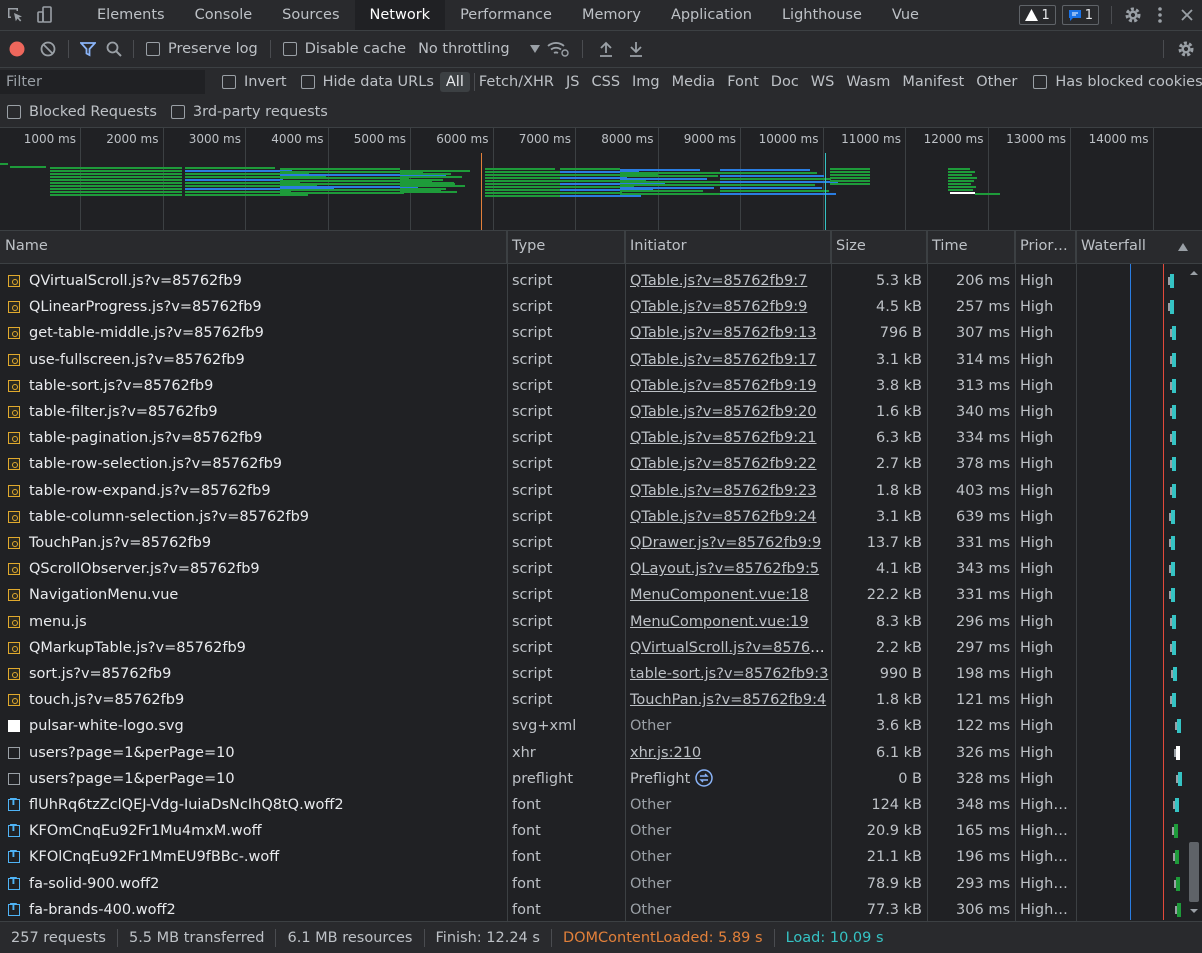 This screenshot has width=1202, height=953. What do you see at coordinates (723, 517) in the screenshot?
I see `initiator-link: QTable.js?v=85762fb9:24` at bounding box center [723, 517].